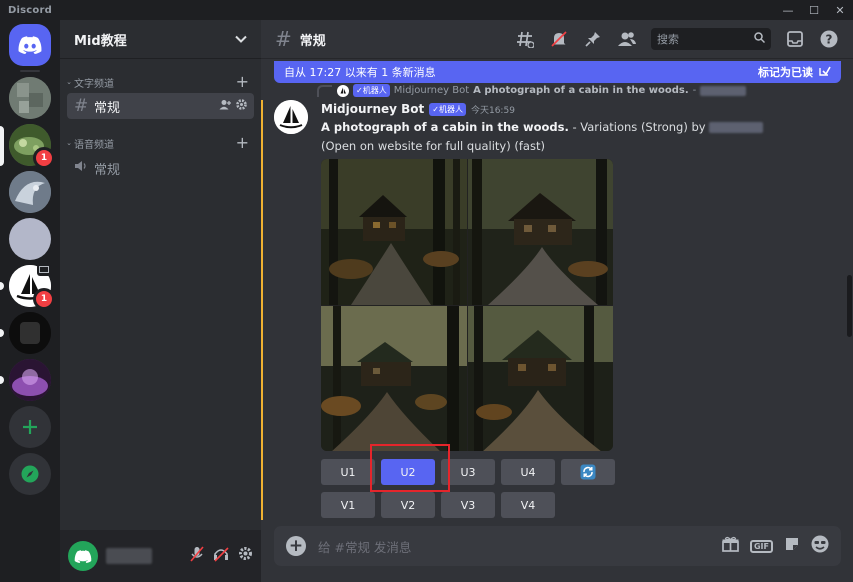  Describe the element at coordinates (528, 505) in the screenshot. I see `v4-button: V4` at that location.